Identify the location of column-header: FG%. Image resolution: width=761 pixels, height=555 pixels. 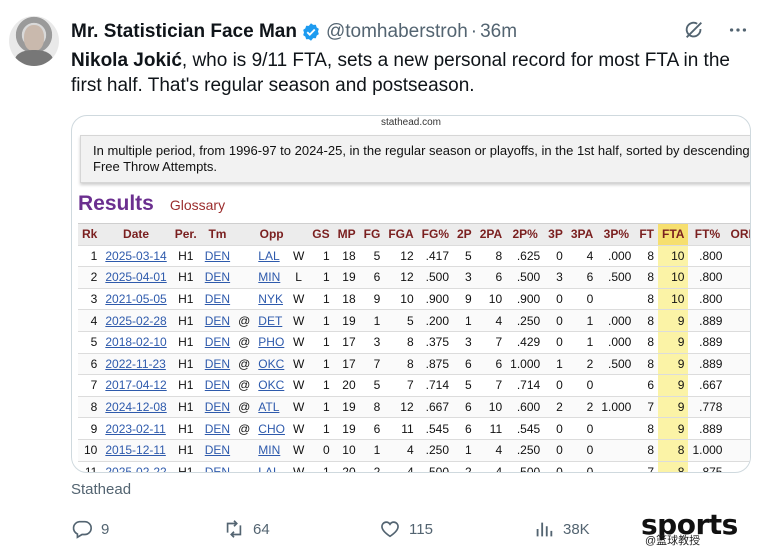
(435, 234).